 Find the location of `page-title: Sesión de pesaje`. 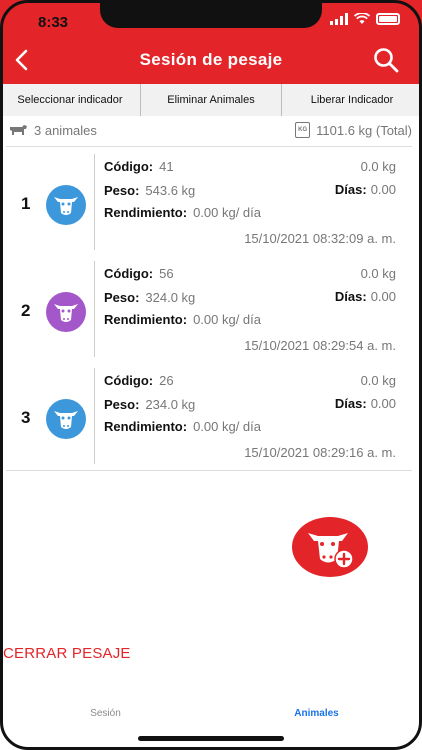

page-title: Sesión de pesaje is located at coordinates (211, 59).